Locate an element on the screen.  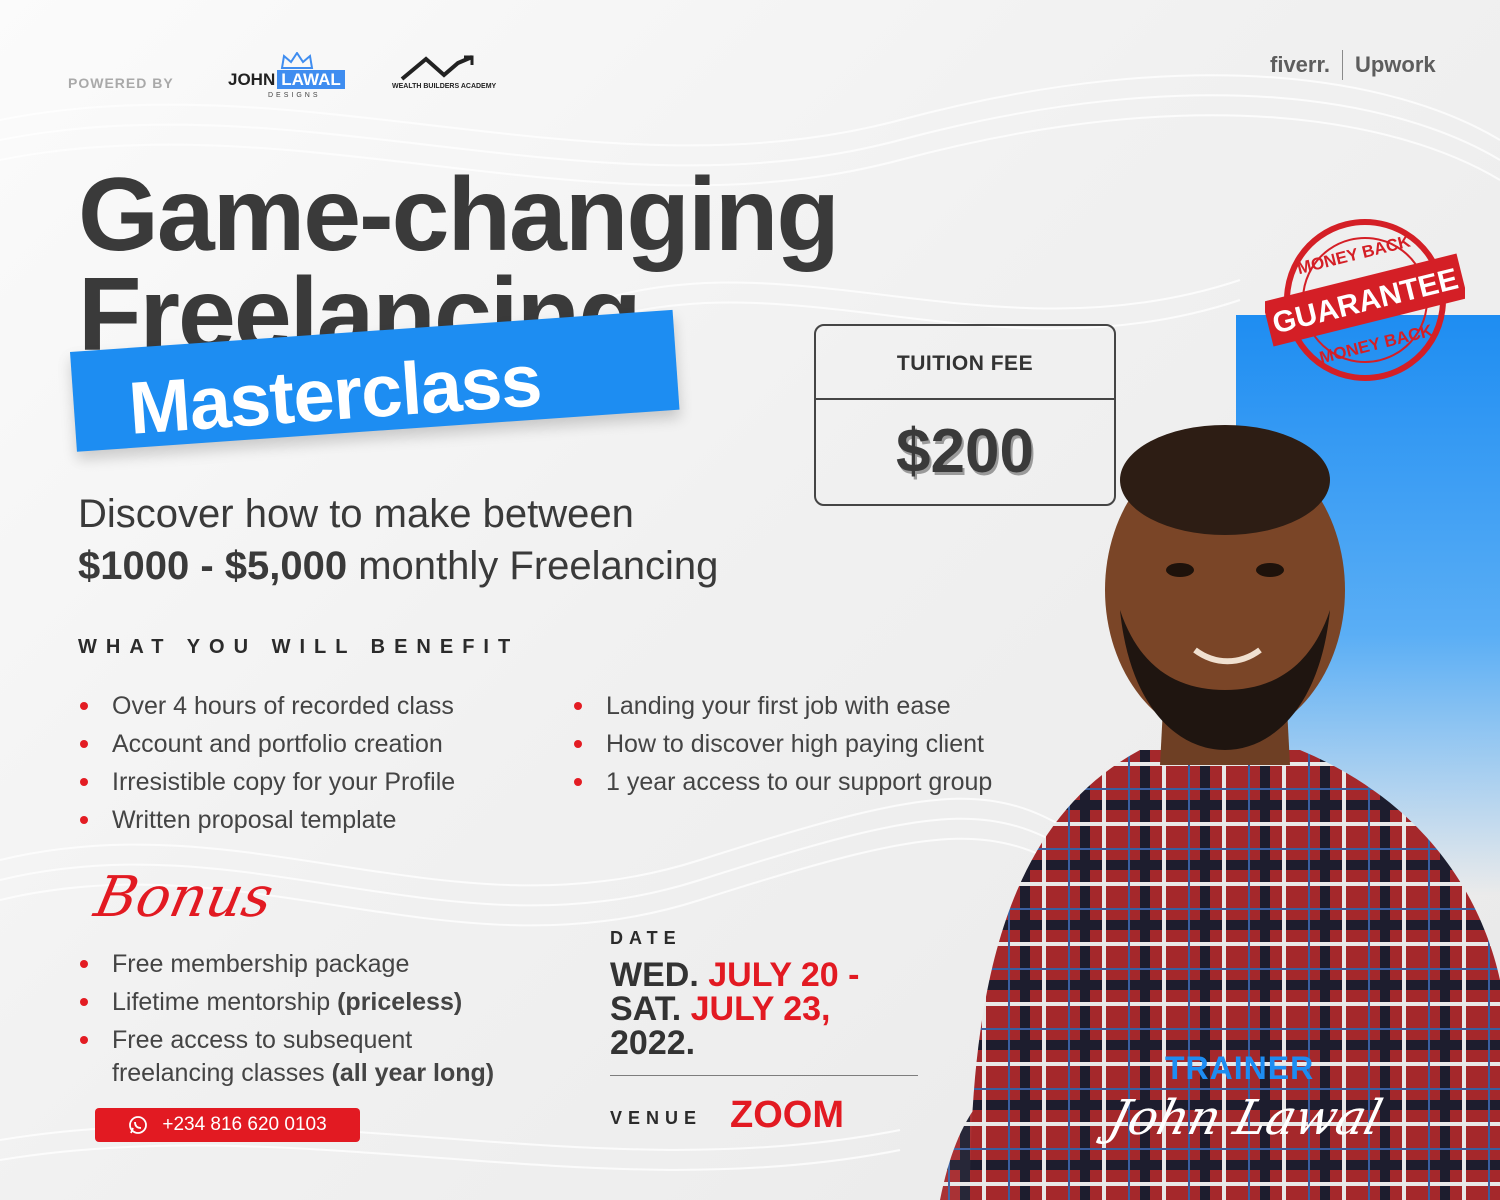
list-item: Landing your first job with ease is located at coordinates (783, 706).